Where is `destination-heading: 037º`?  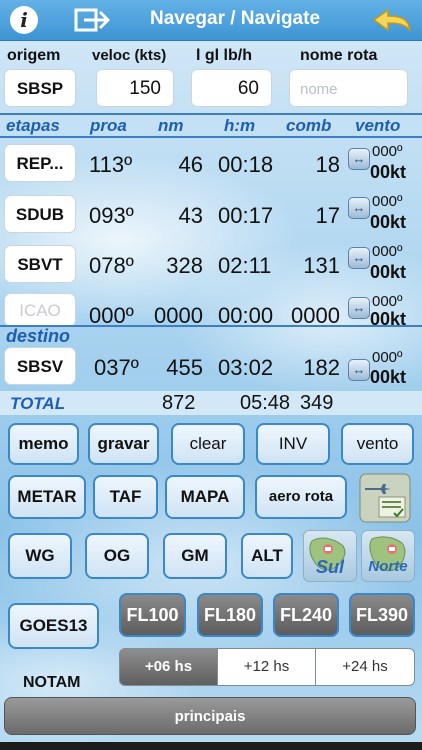 destination-heading: 037º is located at coordinates (116, 367).